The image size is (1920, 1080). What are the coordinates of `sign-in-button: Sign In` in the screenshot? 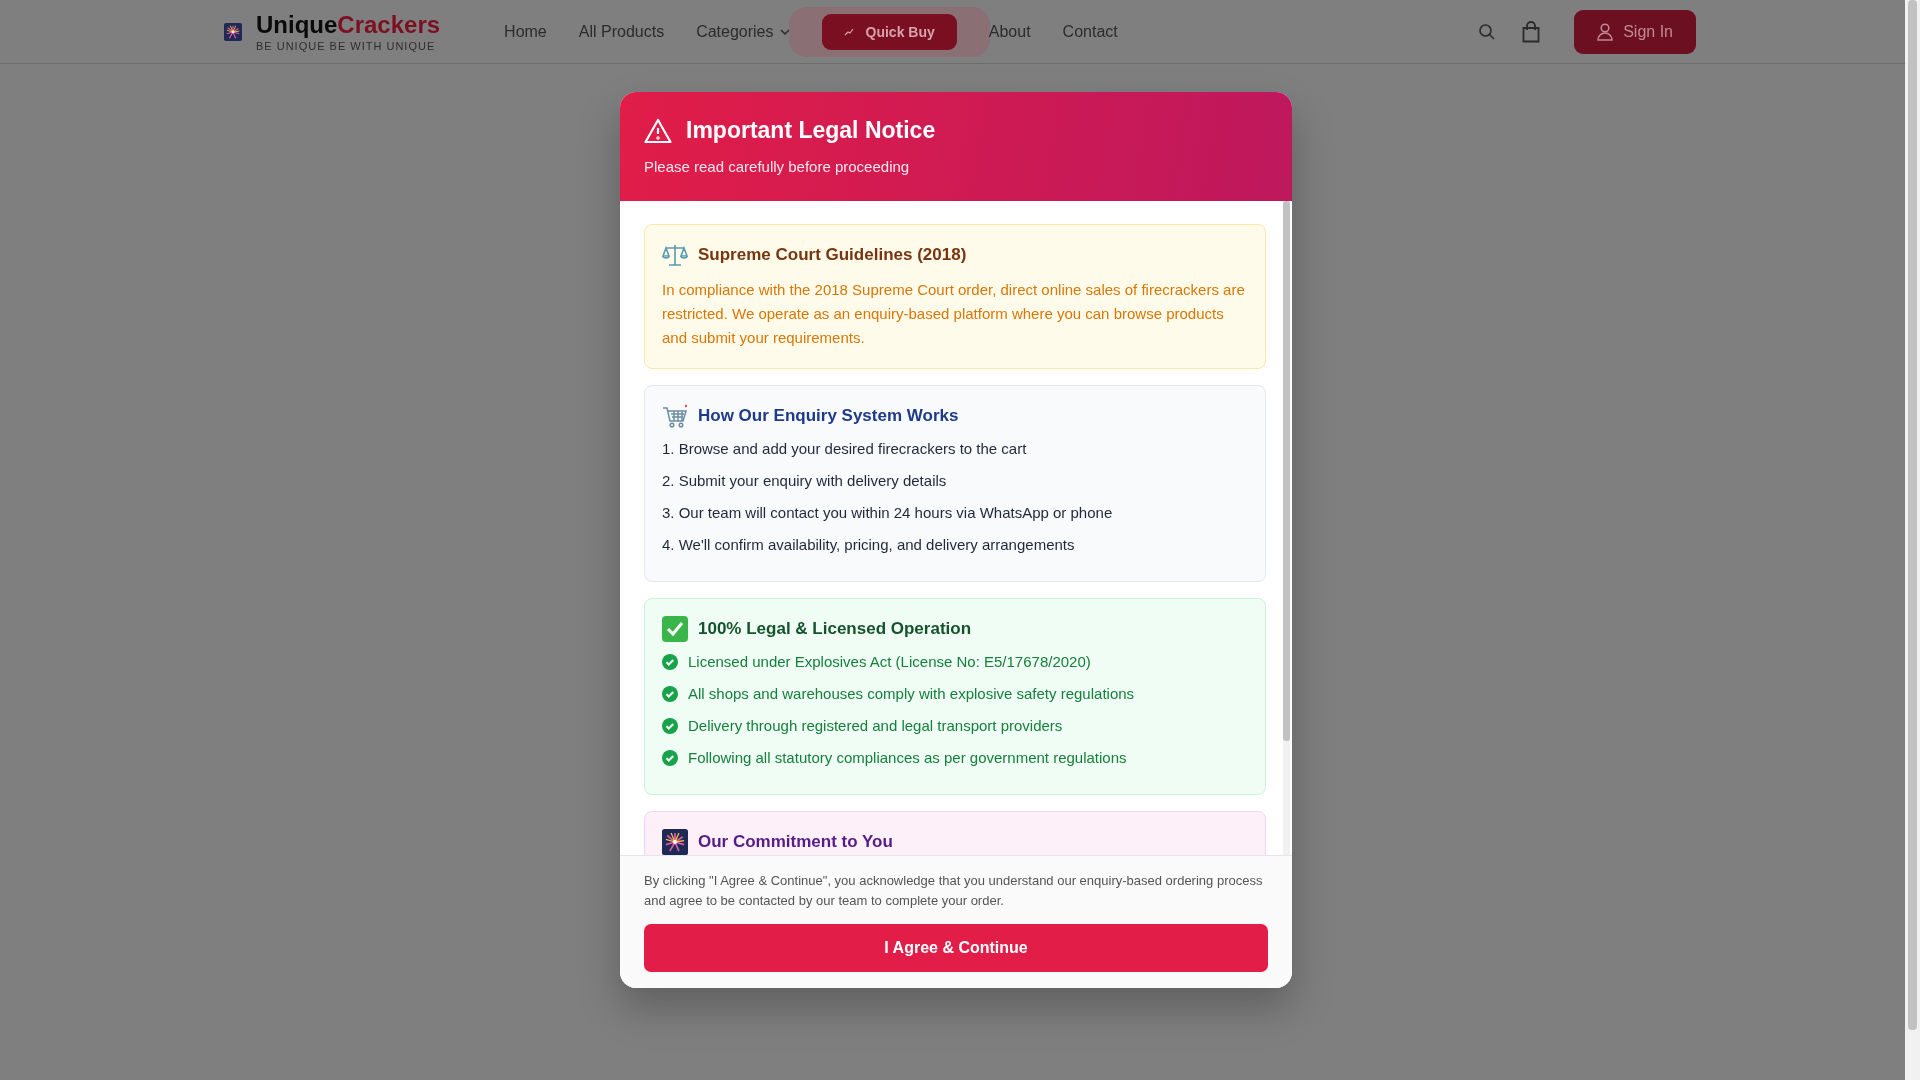 It's located at (1635, 31).